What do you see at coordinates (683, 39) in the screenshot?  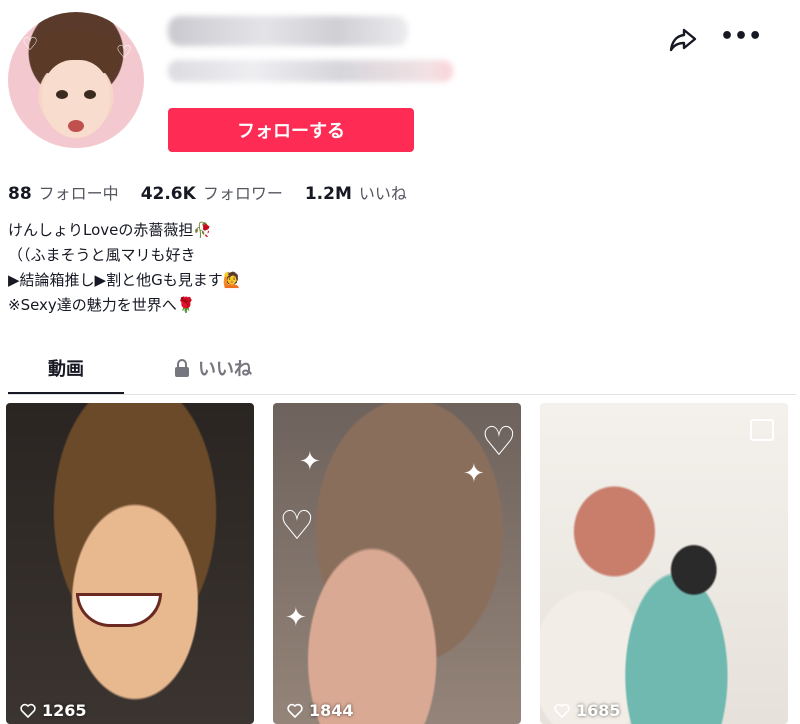 I see `share-icon` at bounding box center [683, 39].